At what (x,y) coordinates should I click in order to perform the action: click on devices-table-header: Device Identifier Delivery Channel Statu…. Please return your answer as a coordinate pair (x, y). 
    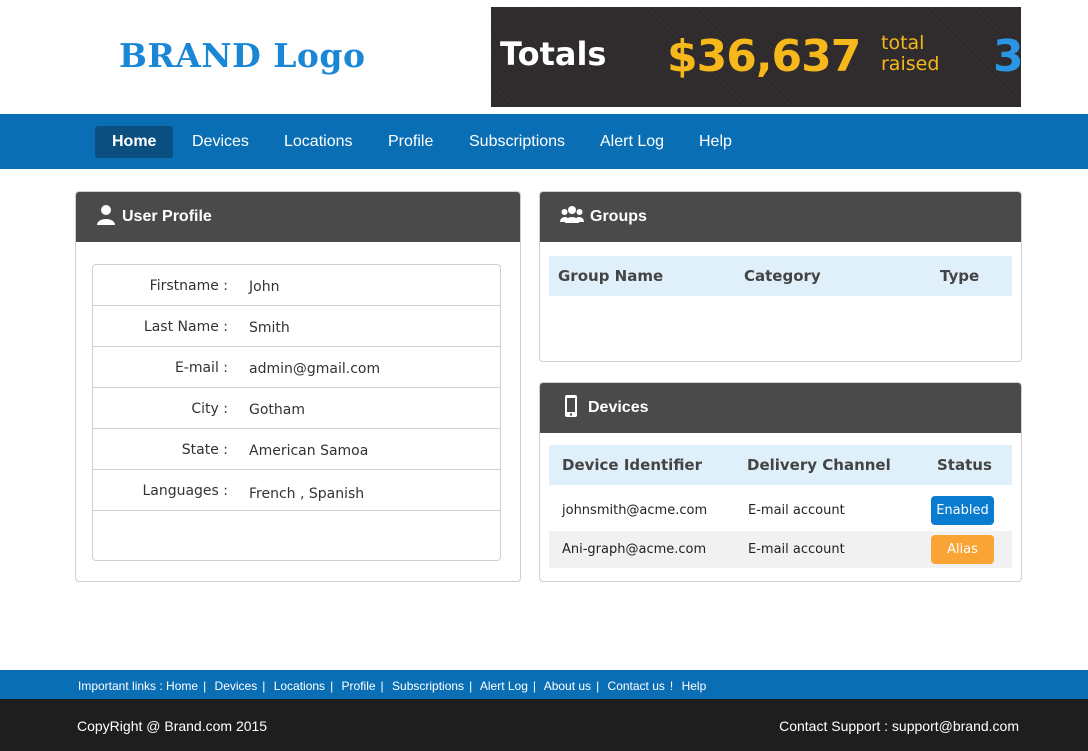
    Looking at the image, I should click on (780, 465).